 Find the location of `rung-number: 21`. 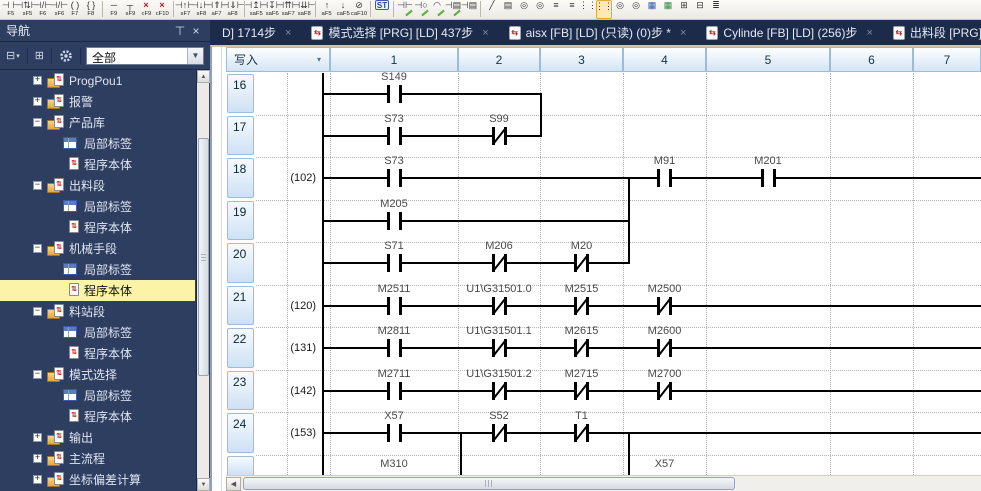

rung-number: 21 is located at coordinates (240, 305).